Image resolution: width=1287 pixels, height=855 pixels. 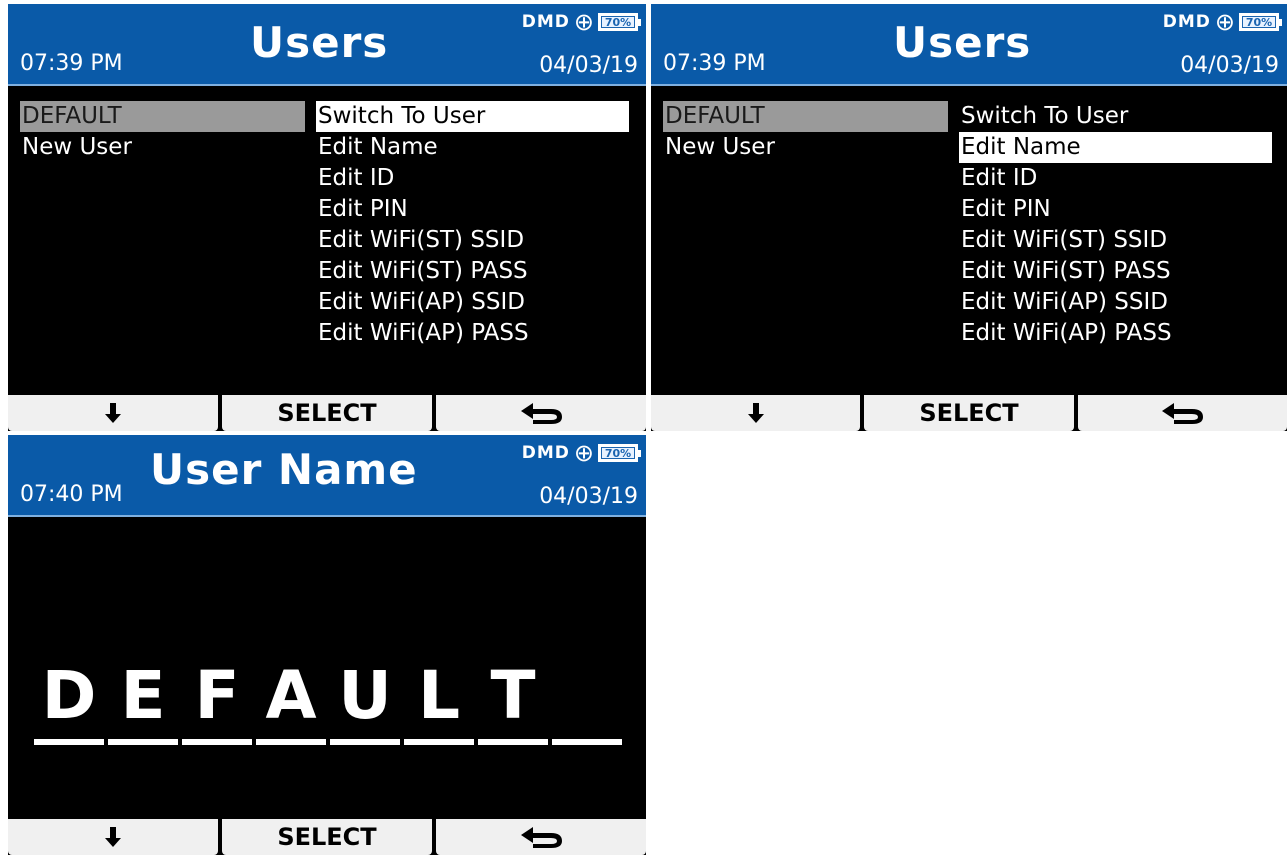 I want to click on name-char: L, so click(x=439, y=699).